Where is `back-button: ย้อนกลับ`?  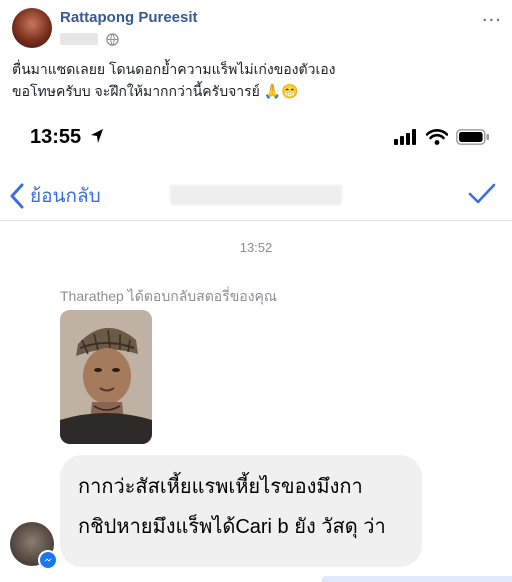
back-button: ย้อนกลับ is located at coordinates (55, 196).